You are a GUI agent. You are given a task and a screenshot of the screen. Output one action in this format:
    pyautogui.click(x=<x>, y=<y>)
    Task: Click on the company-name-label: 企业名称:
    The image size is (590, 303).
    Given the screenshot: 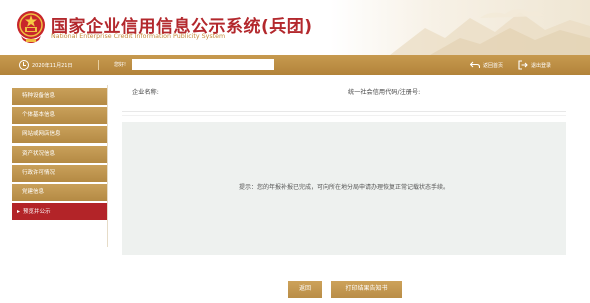 What is the action you would take?
    pyautogui.click(x=145, y=92)
    